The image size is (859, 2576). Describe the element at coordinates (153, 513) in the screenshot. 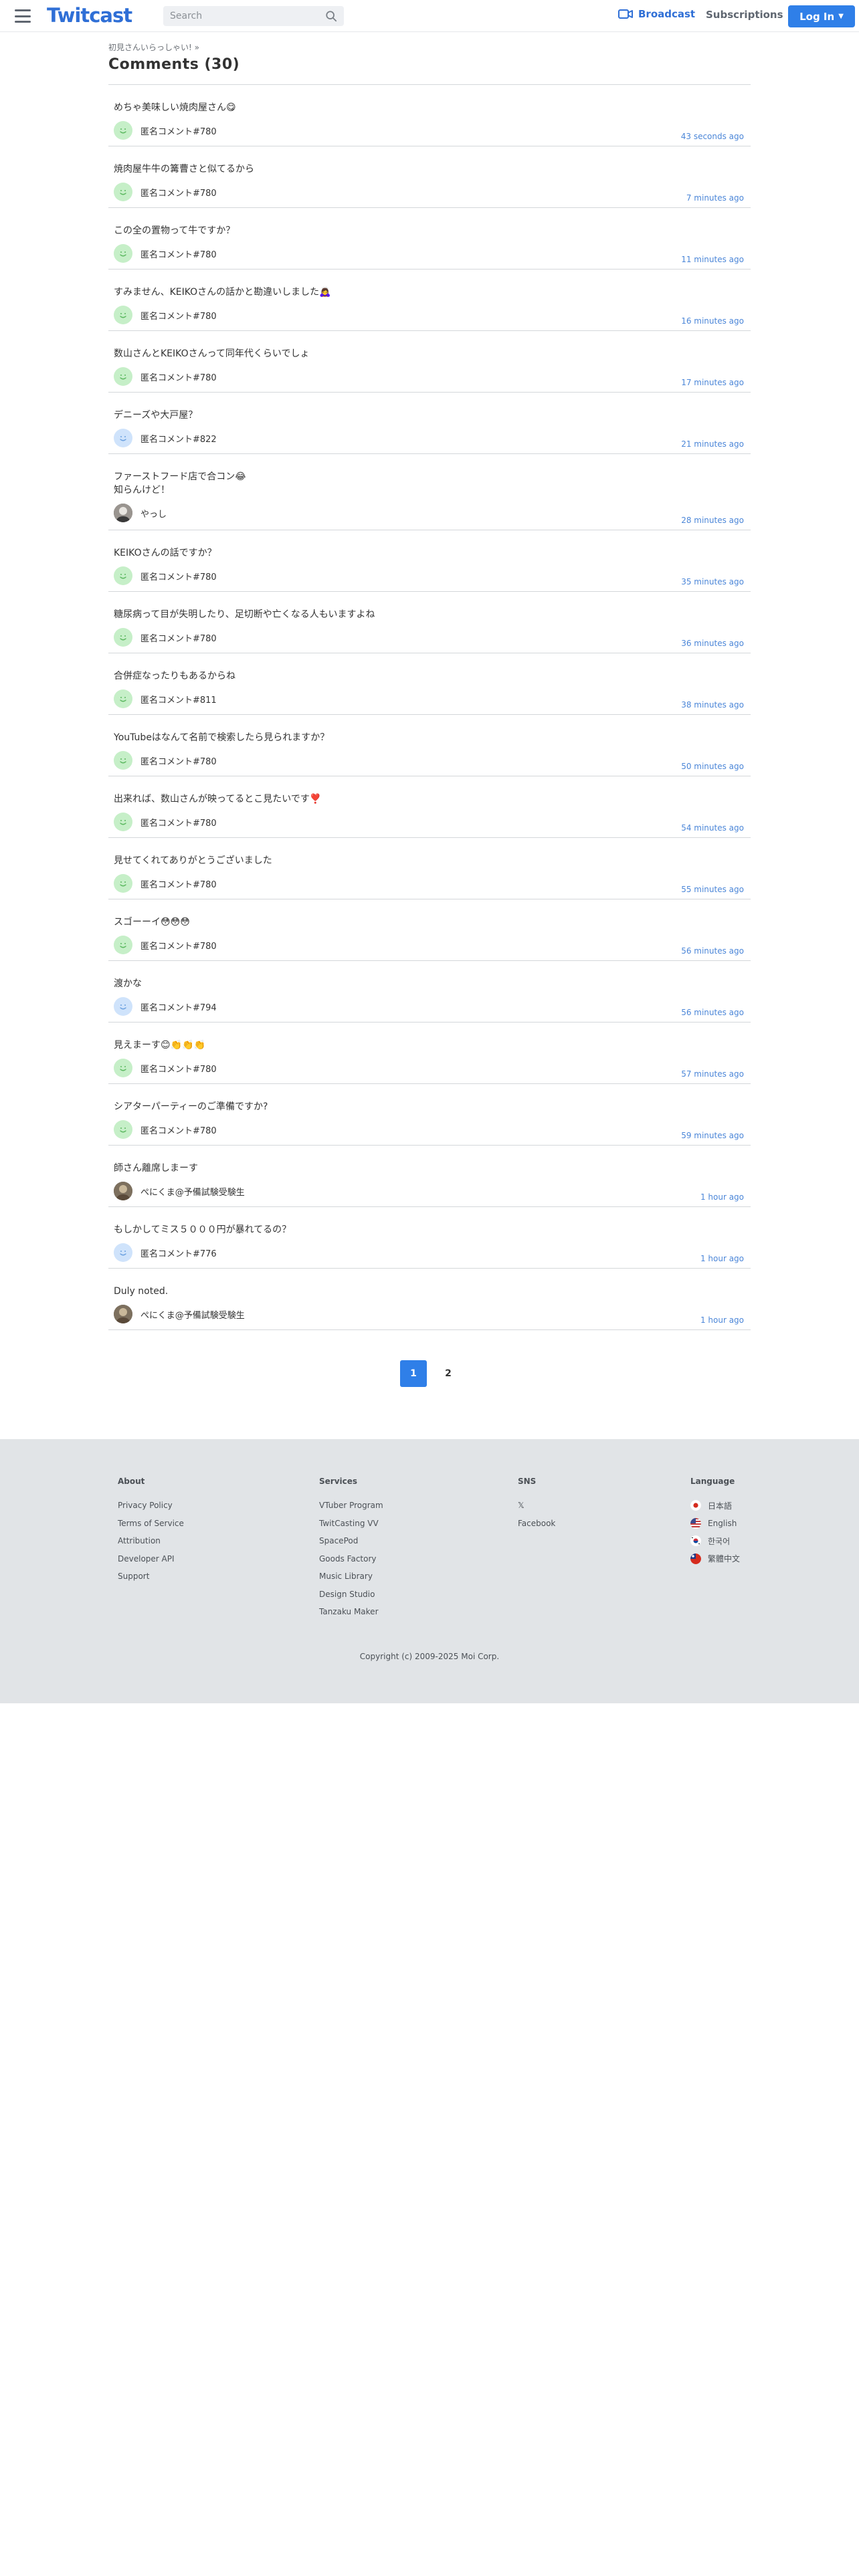

I see `comment-author: やっし` at that location.